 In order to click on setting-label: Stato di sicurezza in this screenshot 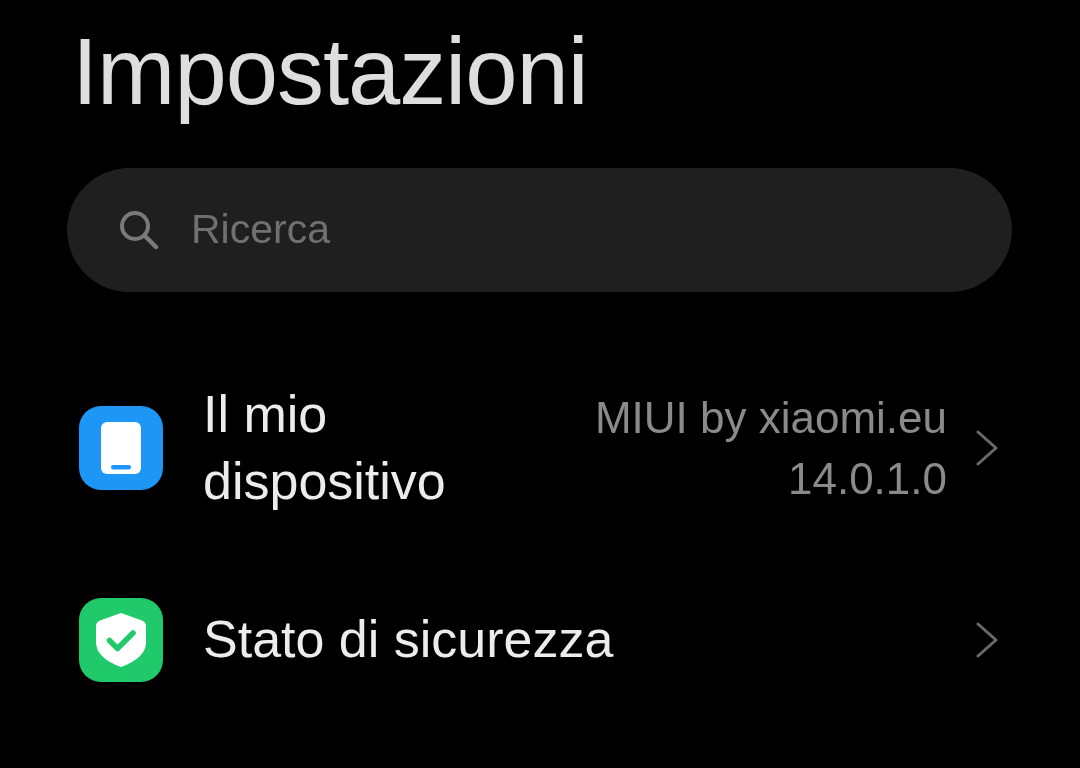, I will do `click(408, 640)`.